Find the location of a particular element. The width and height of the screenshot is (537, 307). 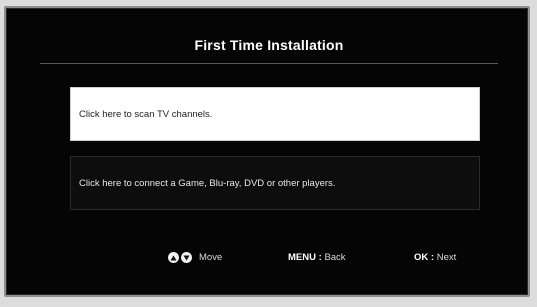

move-label: Move is located at coordinates (211, 257).